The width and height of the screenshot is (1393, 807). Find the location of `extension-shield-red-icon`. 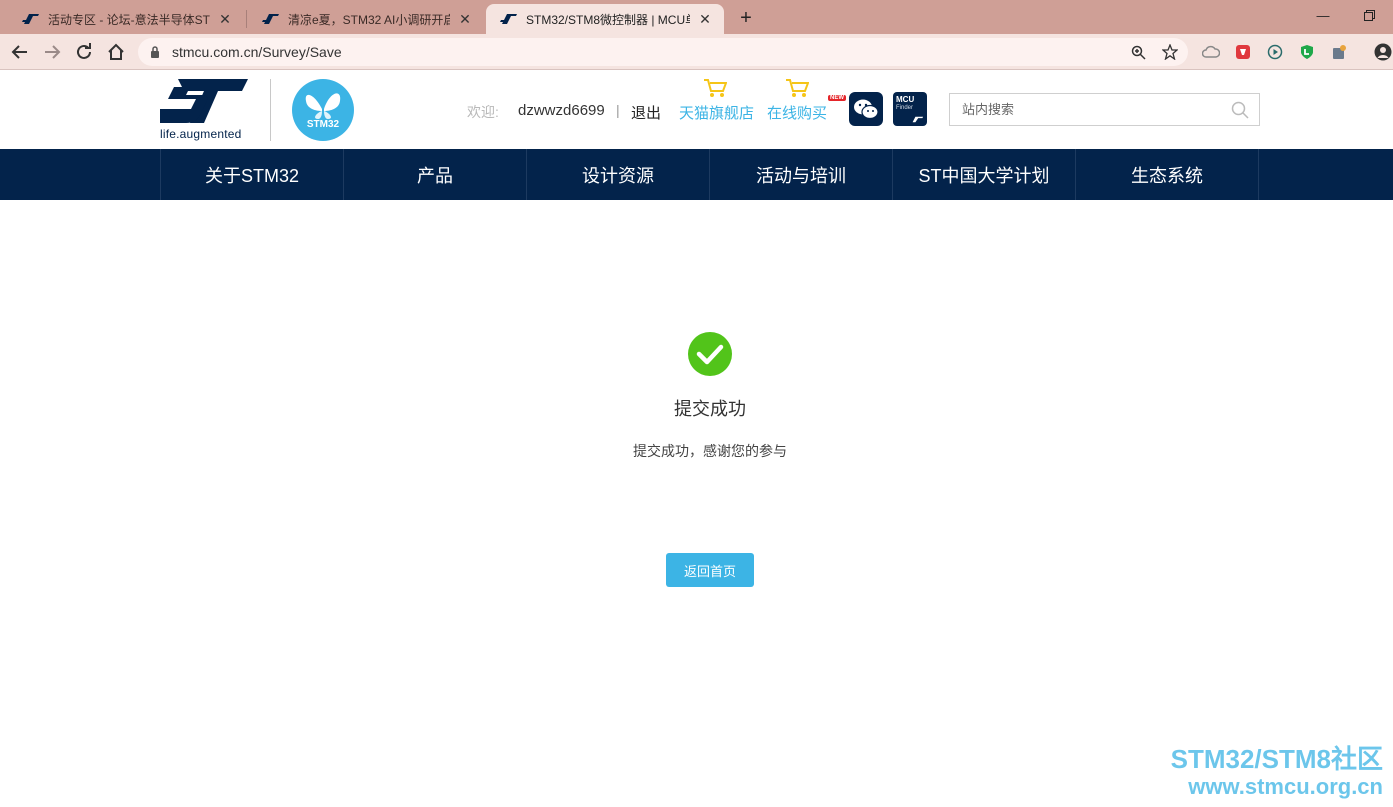

extension-shield-red-icon is located at coordinates (1243, 52).